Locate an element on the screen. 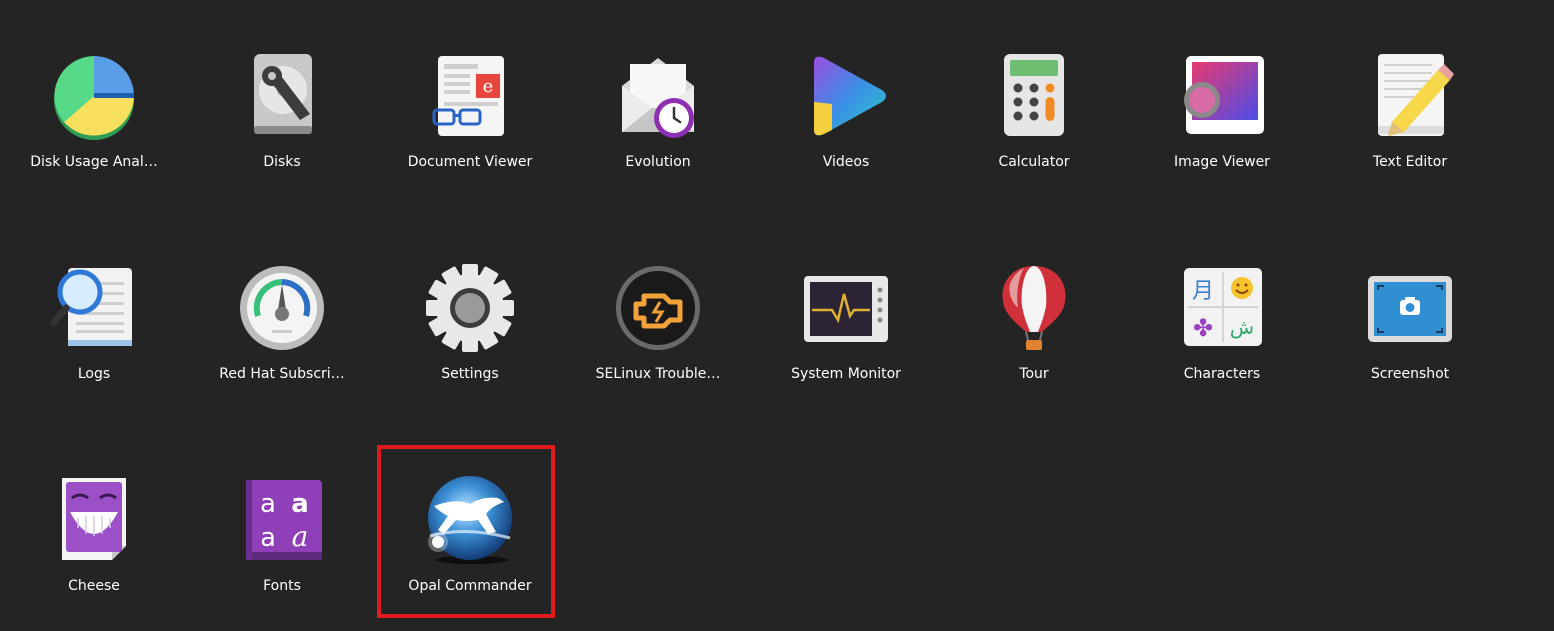 The height and width of the screenshot is (631, 1554). app-label: Text Editor is located at coordinates (1410, 162).